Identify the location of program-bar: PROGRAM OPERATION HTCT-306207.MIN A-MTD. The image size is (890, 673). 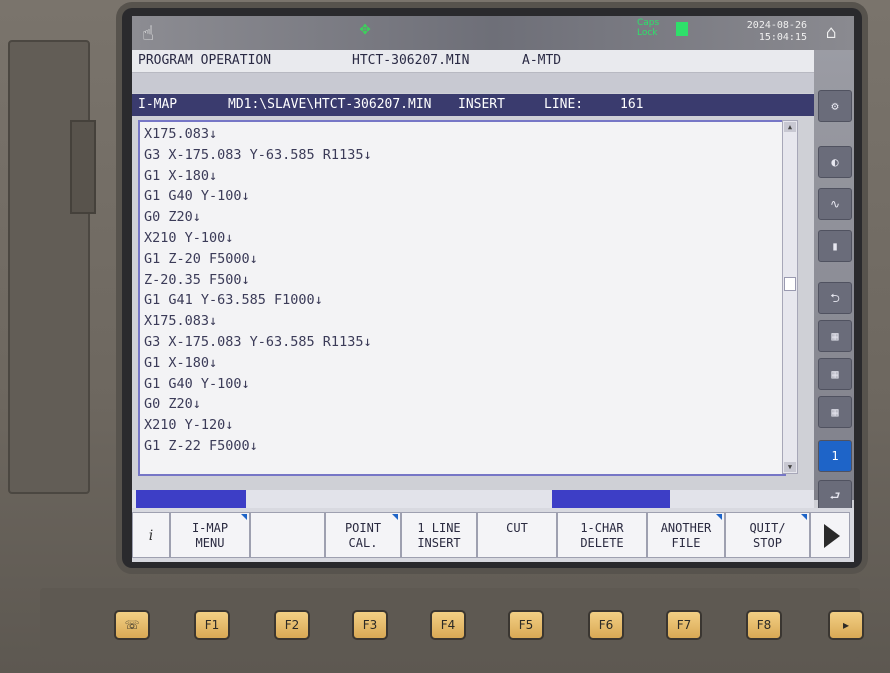
(493, 61).